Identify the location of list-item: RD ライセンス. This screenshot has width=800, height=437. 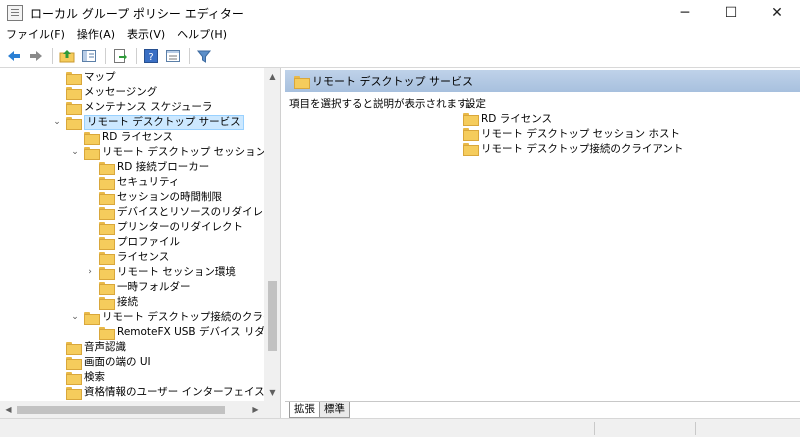
(507, 118).